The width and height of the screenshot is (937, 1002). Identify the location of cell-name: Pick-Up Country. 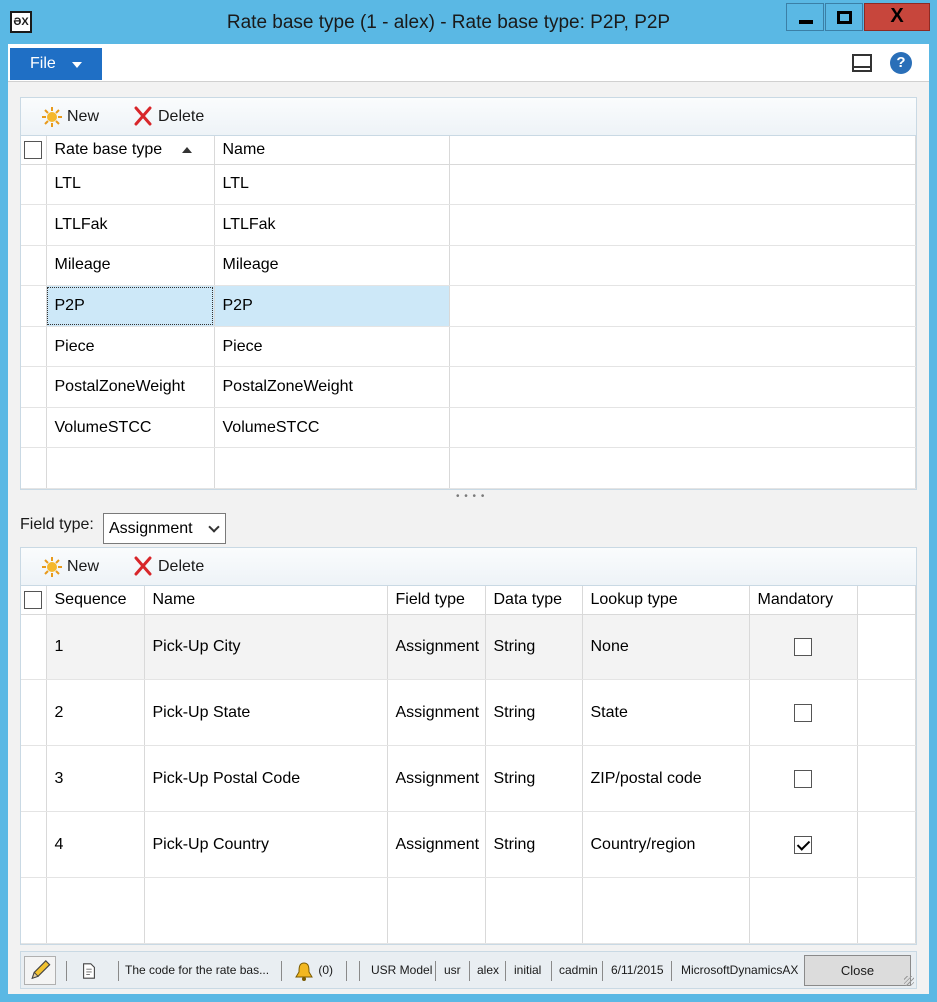
(266, 845).